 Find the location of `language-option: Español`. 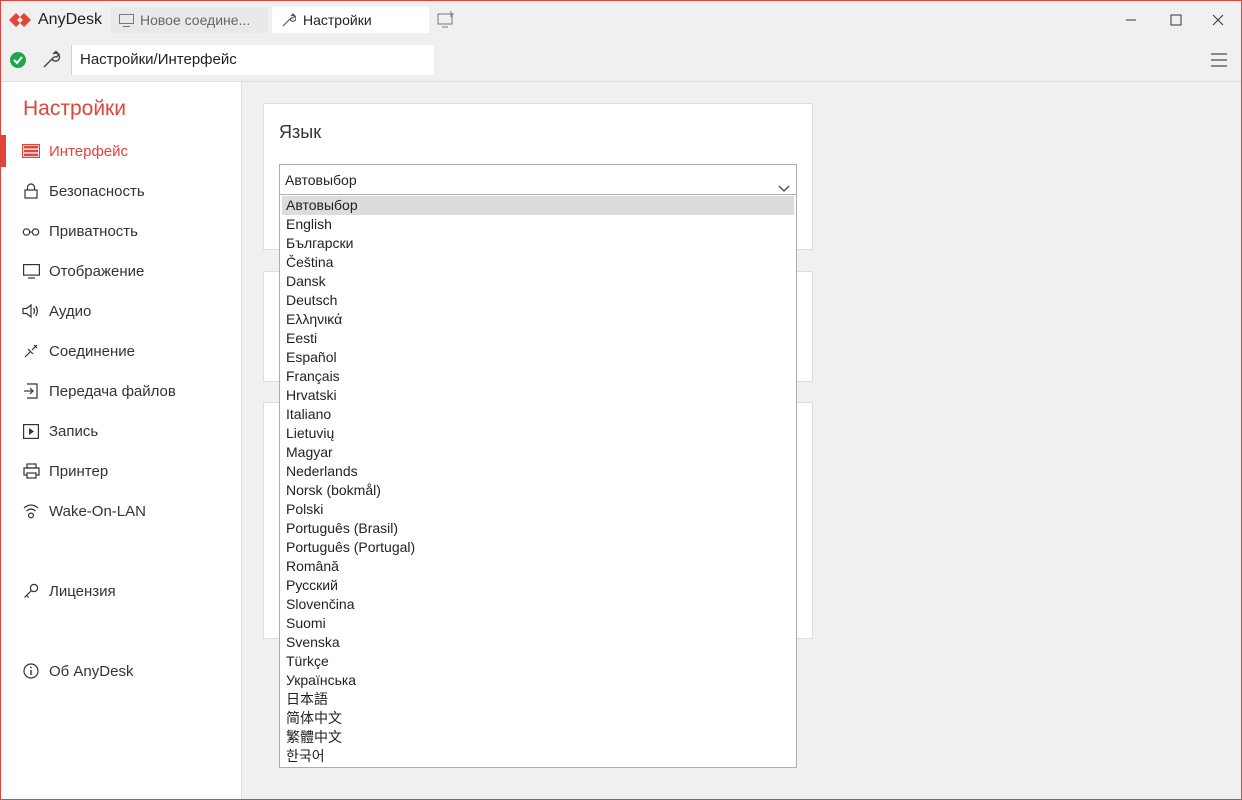

language-option: Español is located at coordinates (538, 357).